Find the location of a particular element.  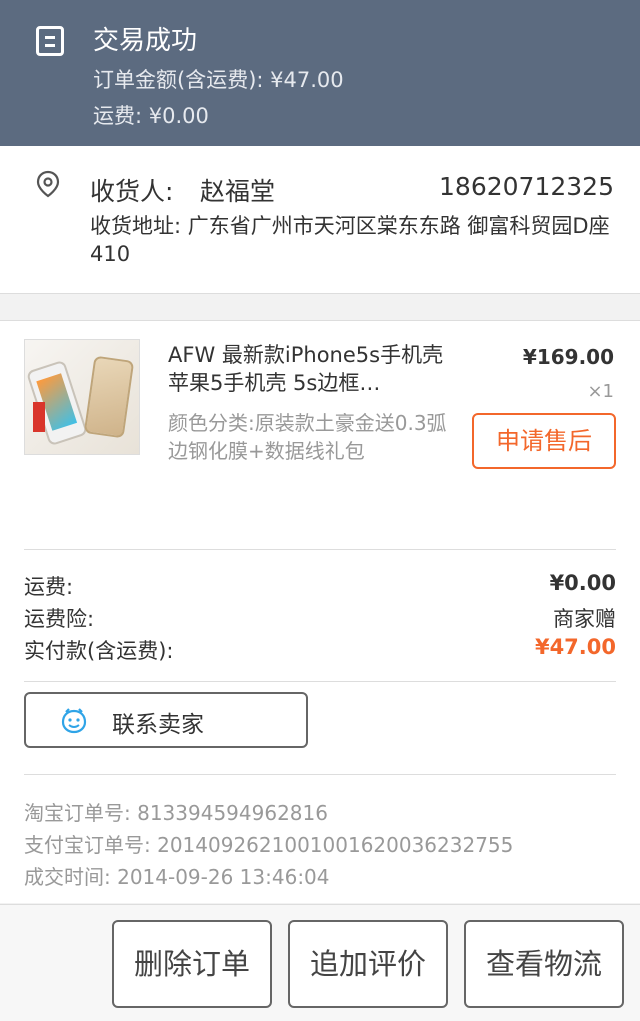

contact-seller-button: 联系卖家 is located at coordinates (166, 720).